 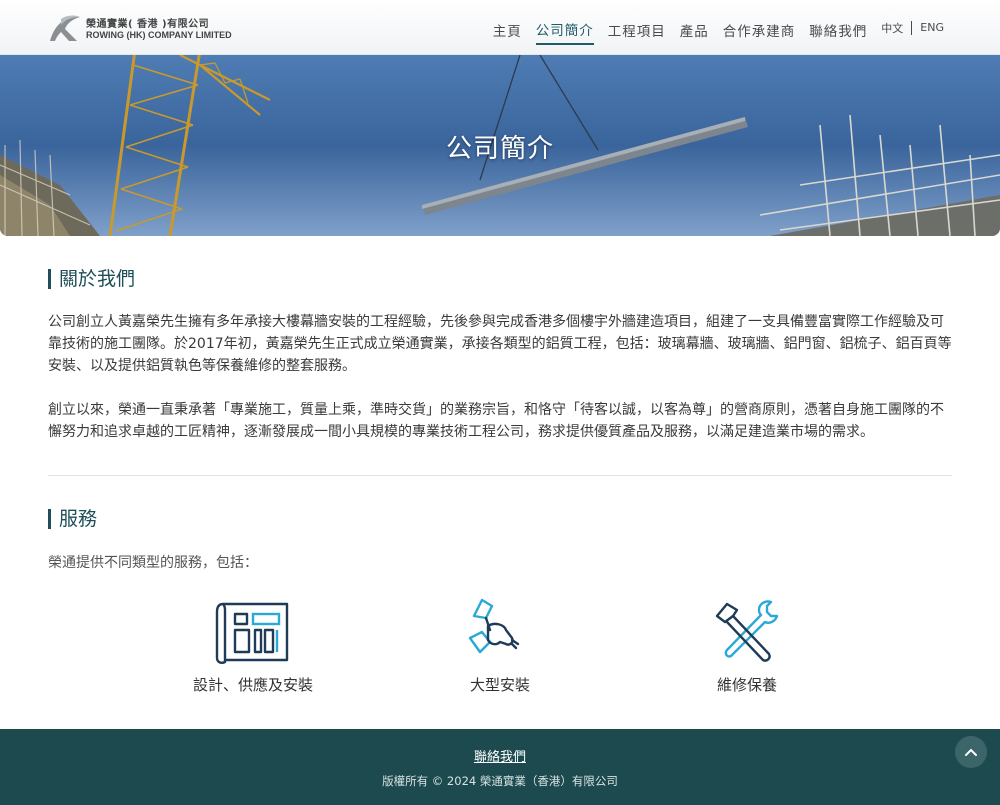 I want to click on chevron-up-icon, so click(x=971, y=752).